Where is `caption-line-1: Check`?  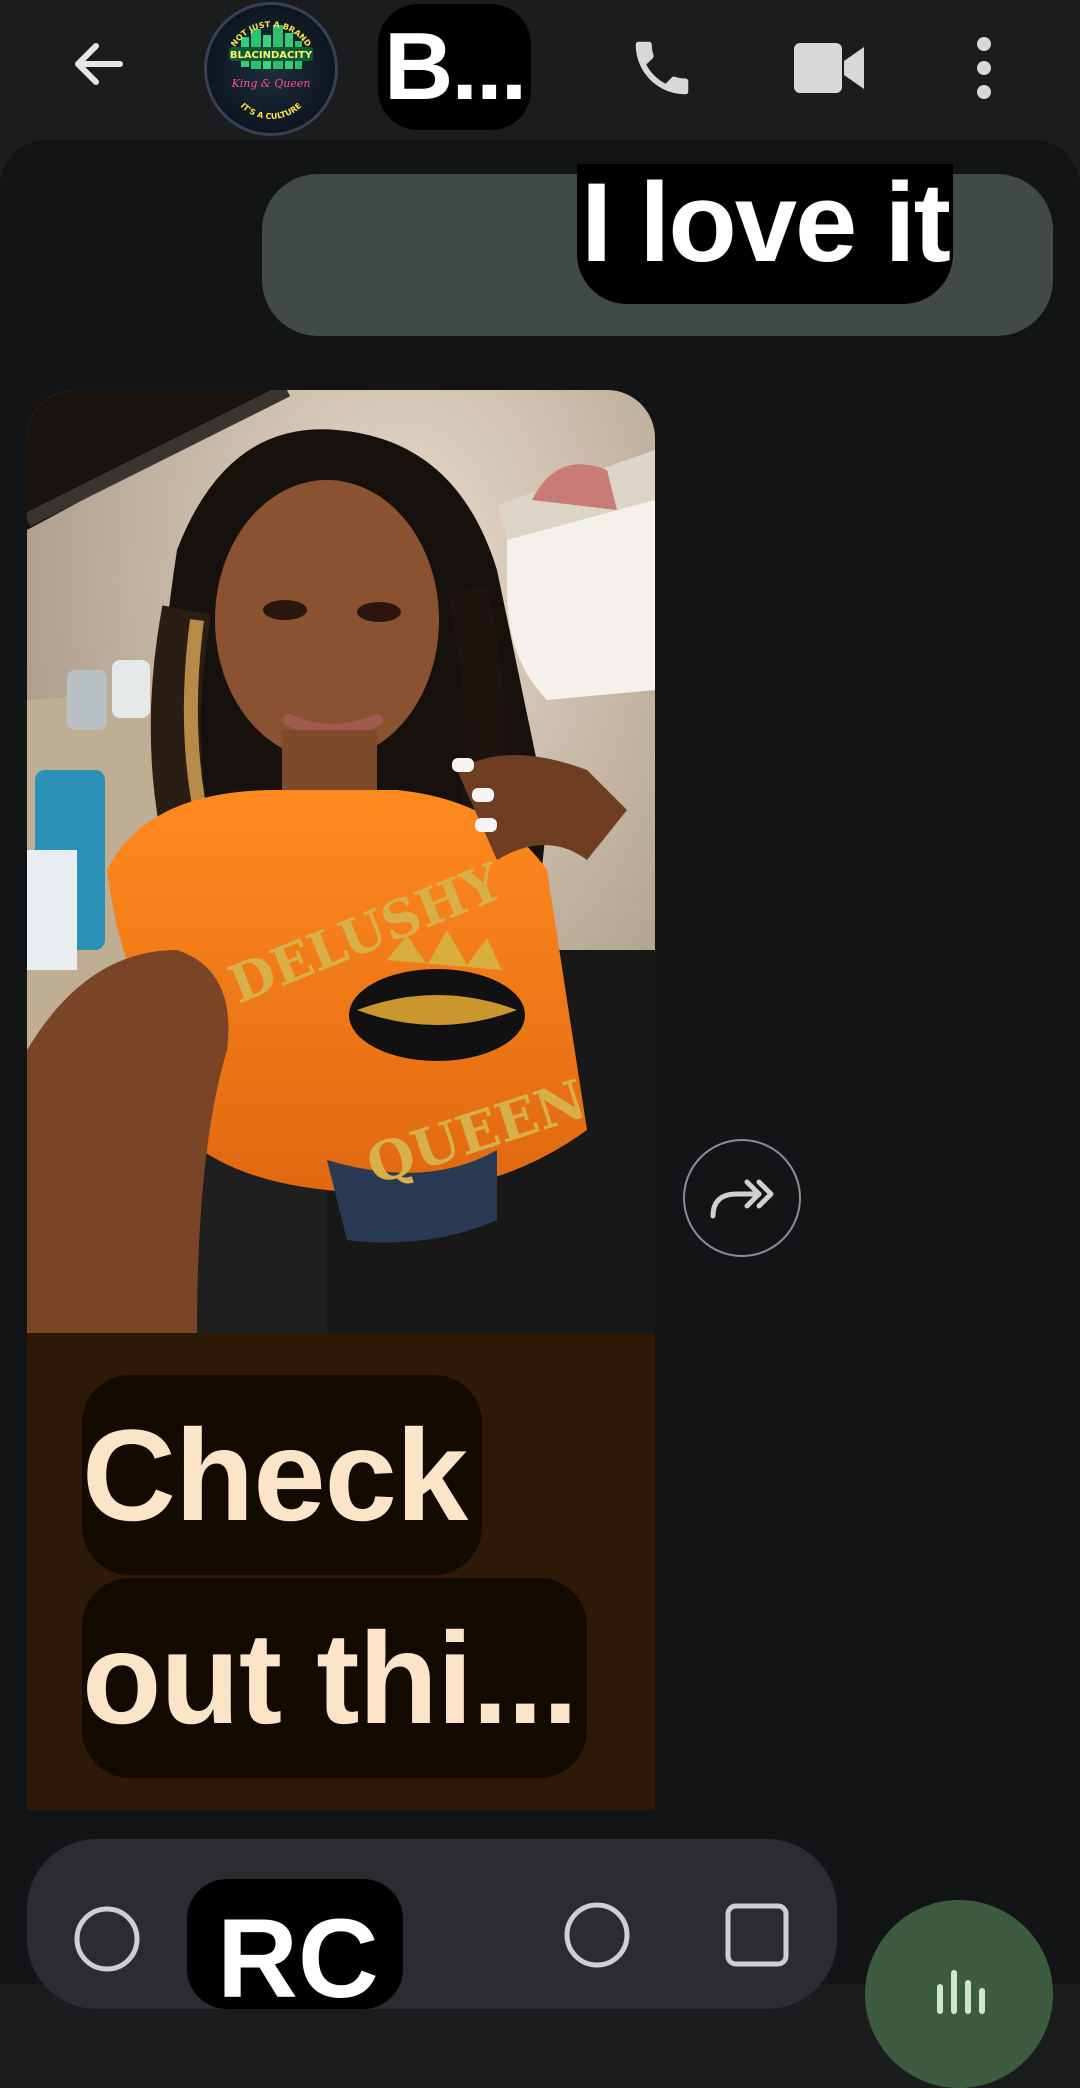 caption-line-1: Check is located at coordinates (282, 1475).